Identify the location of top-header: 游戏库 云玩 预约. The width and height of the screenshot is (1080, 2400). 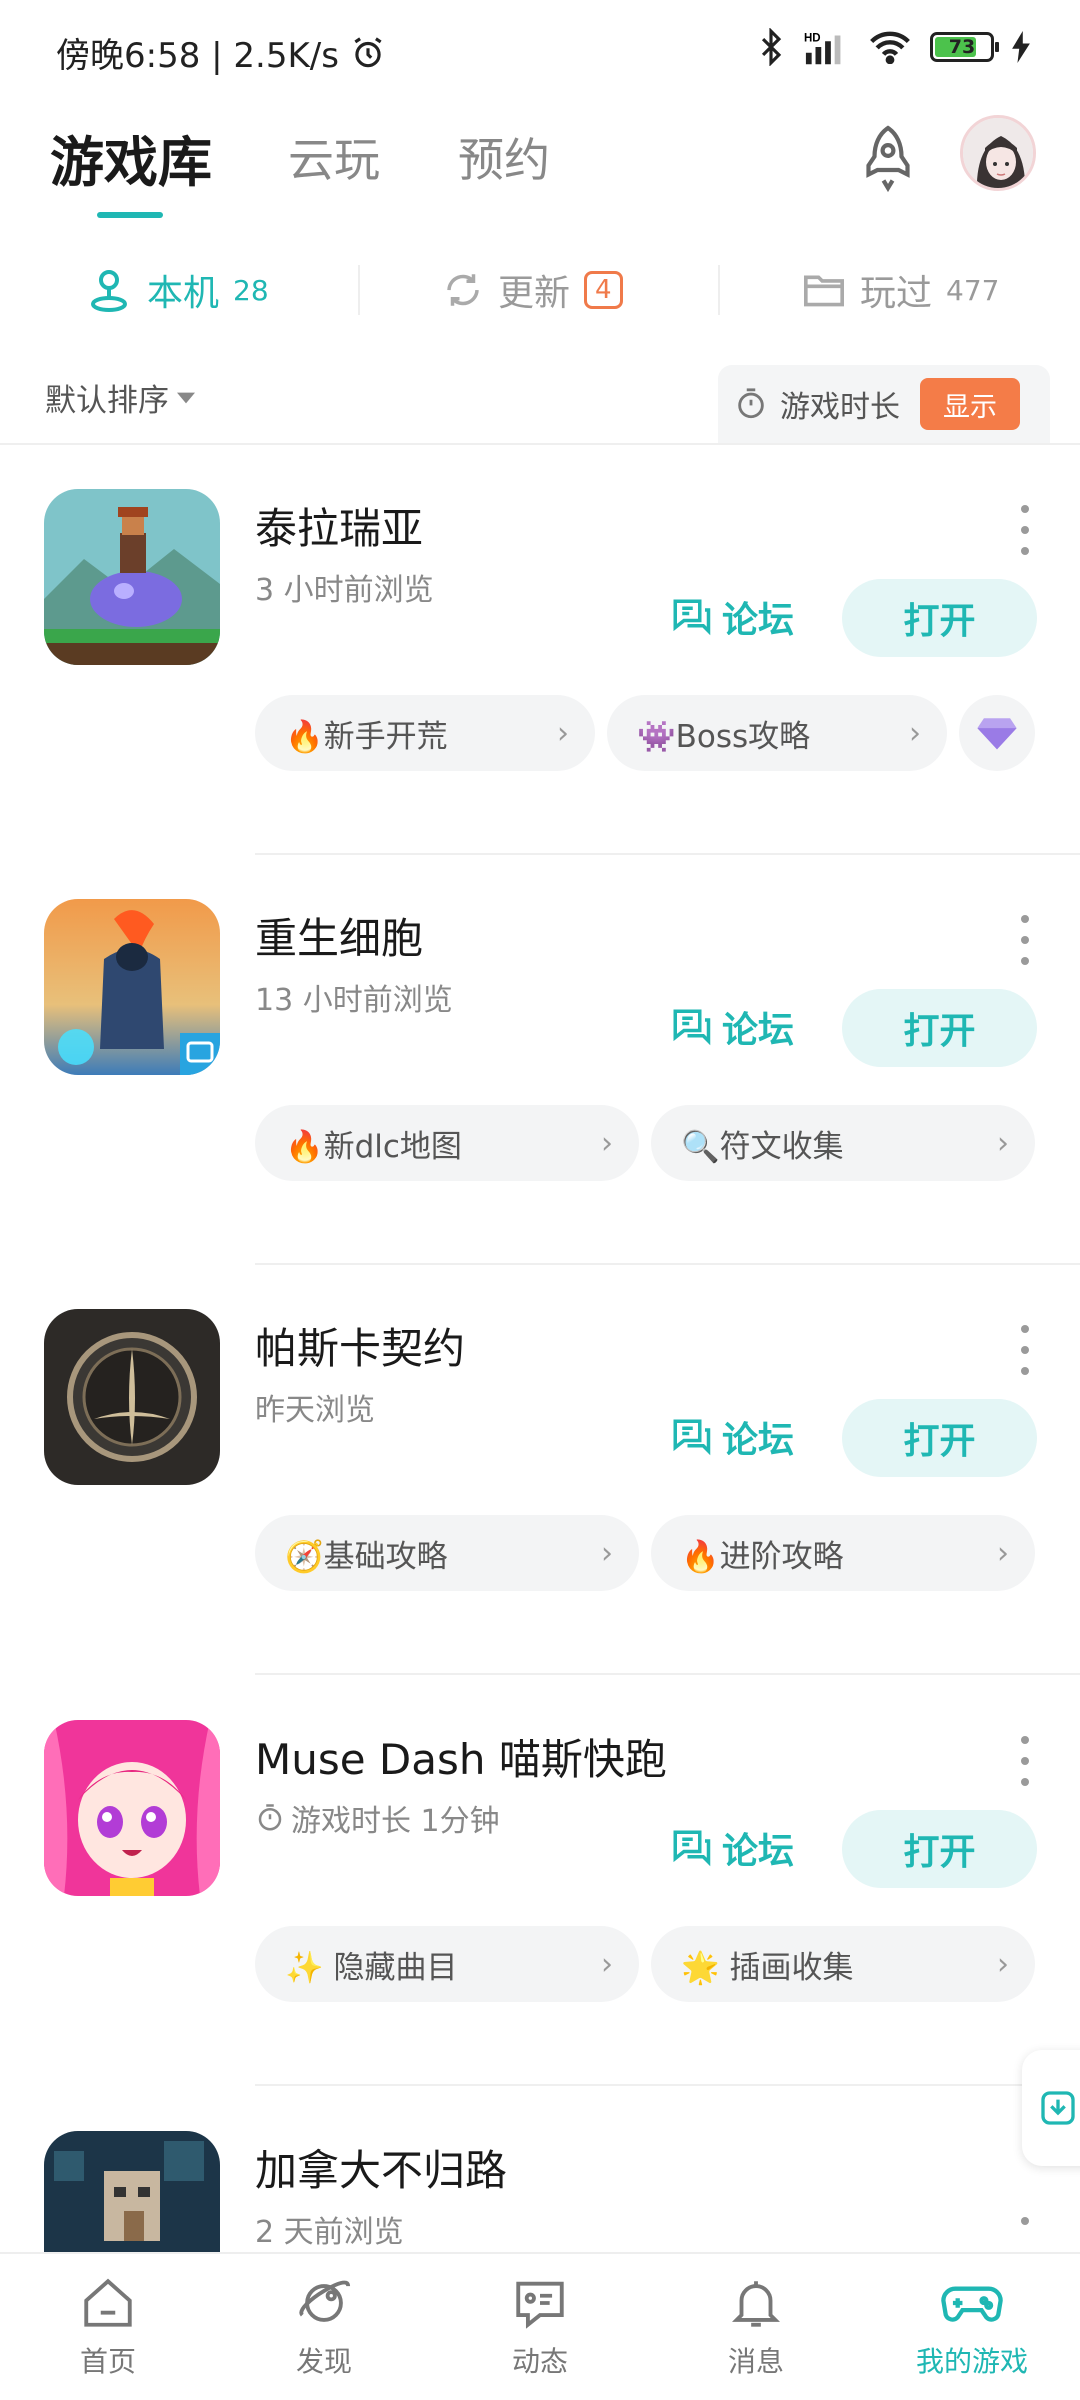
(540, 165).